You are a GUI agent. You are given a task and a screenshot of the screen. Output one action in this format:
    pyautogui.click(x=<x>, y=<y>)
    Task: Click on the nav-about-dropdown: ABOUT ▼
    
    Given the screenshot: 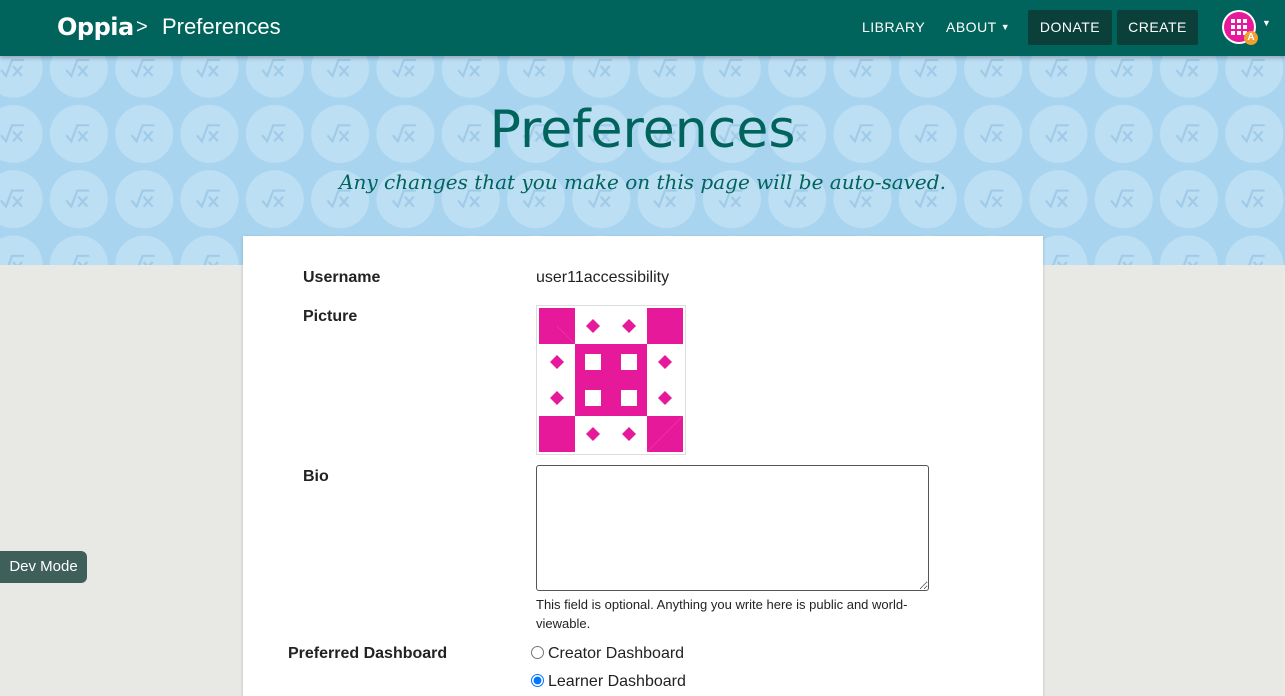 What is the action you would take?
    pyautogui.click(x=978, y=27)
    